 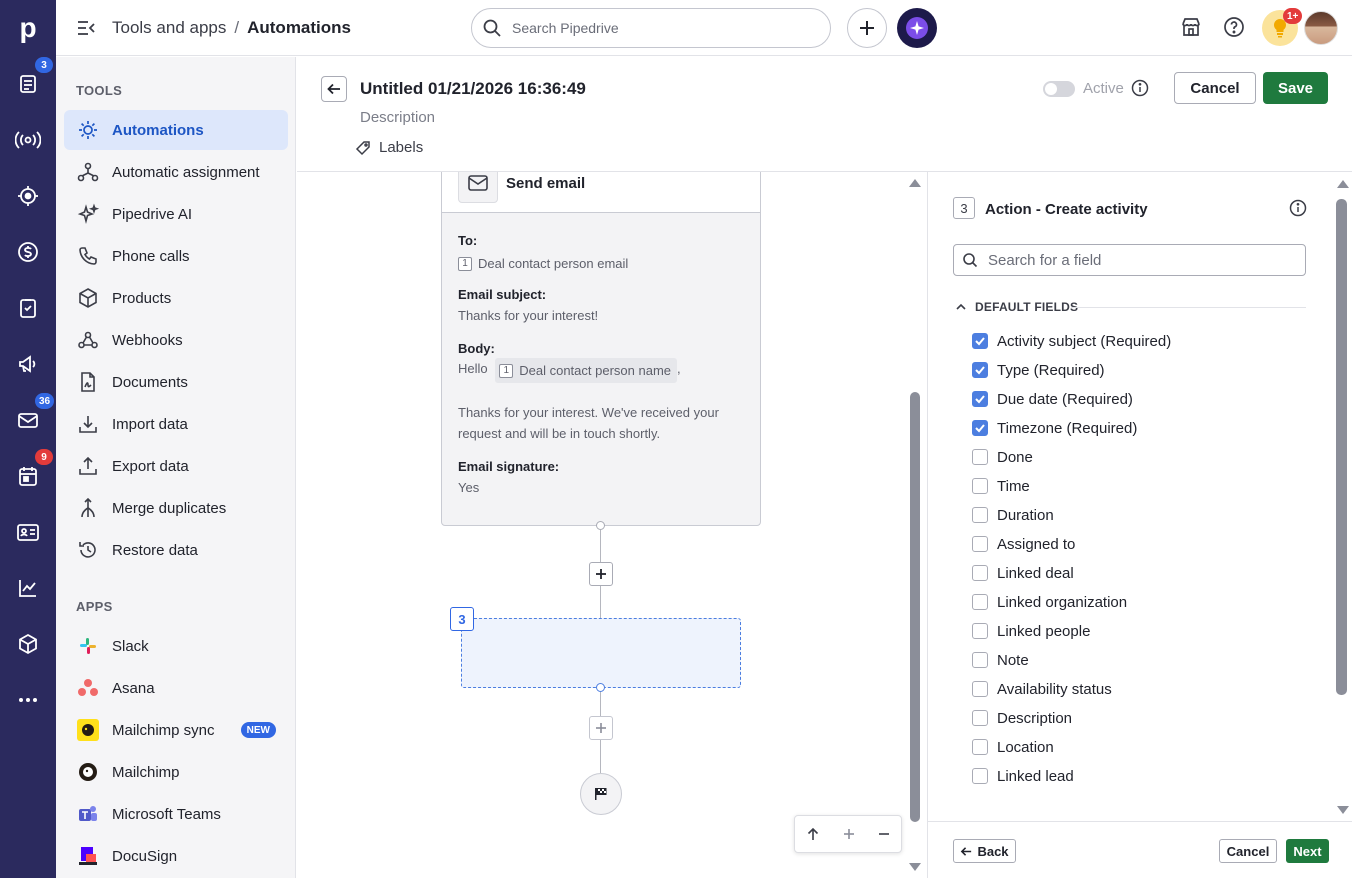 What do you see at coordinates (176, 214) in the screenshot?
I see `sidebar-item-pipedrive-ai: Pipedrive AI` at bounding box center [176, 214].